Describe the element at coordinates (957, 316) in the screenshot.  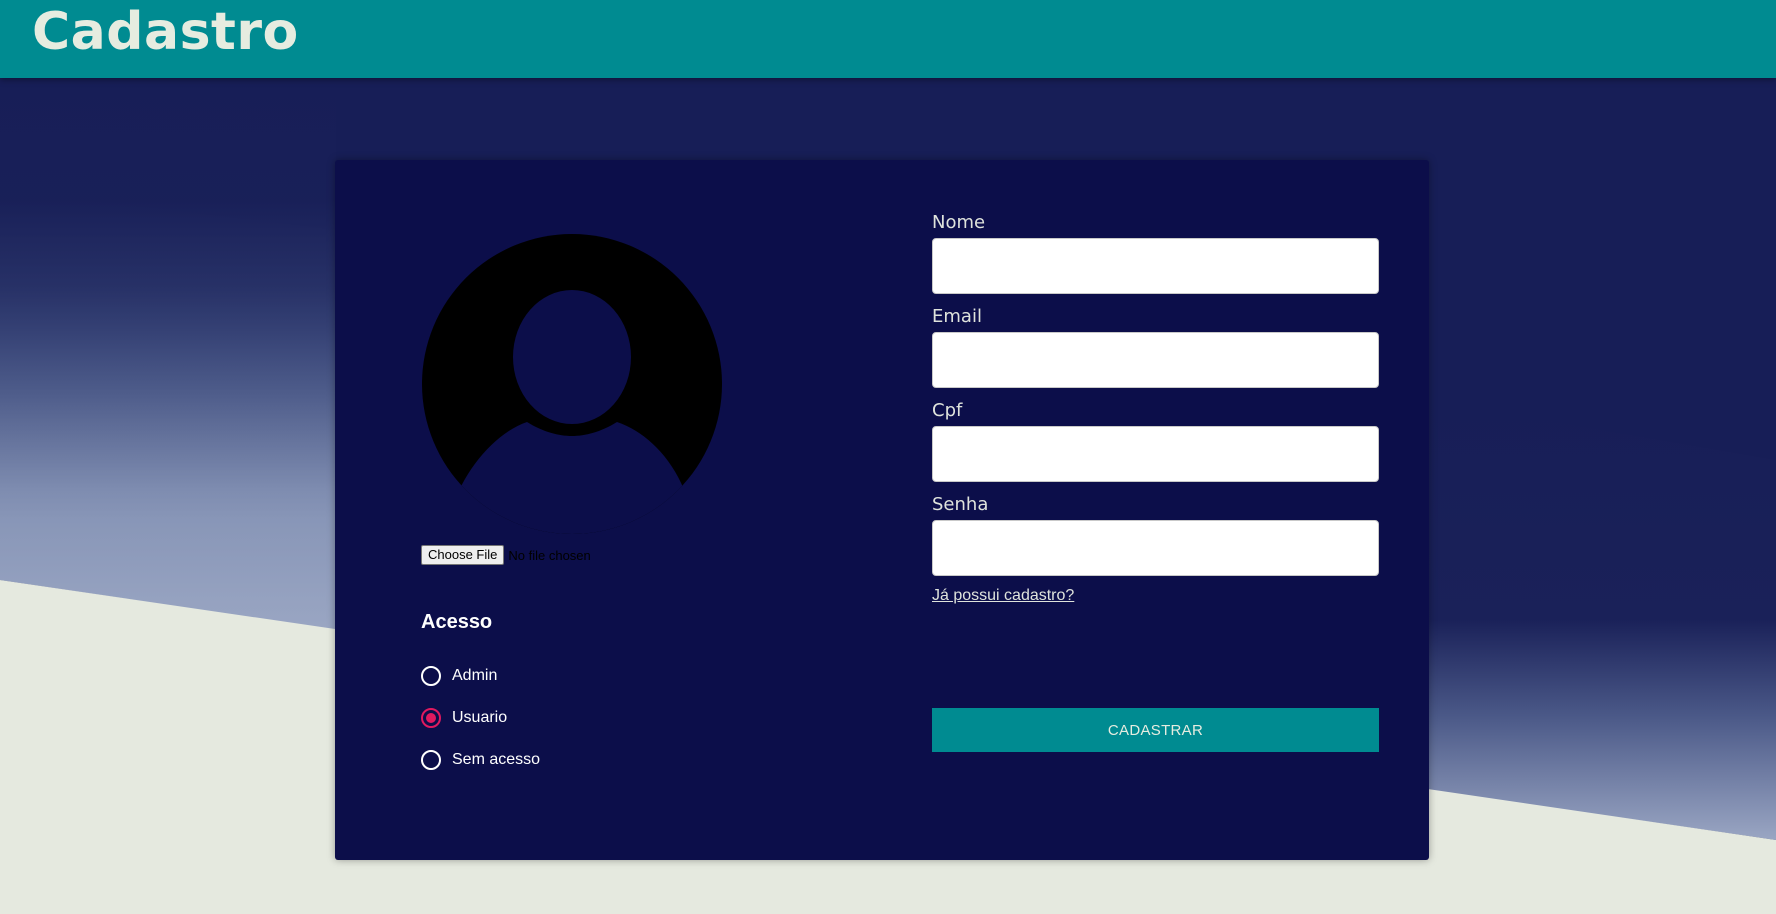
I see `email-label: Email` at that location.